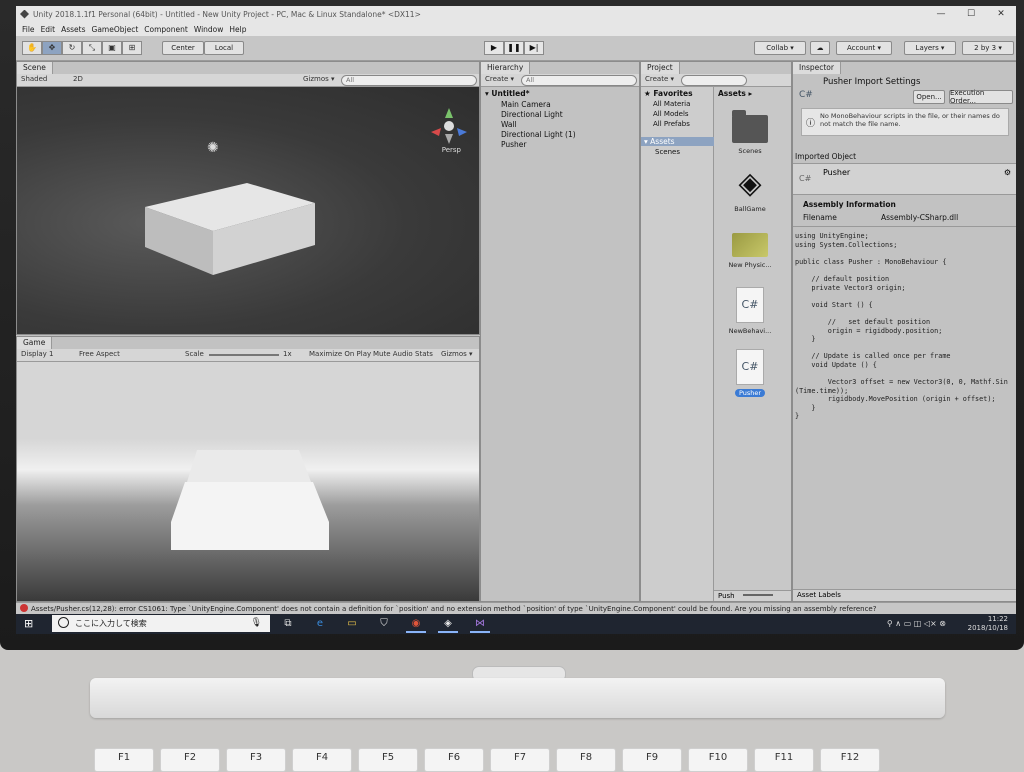 The width and height of the screenshot is (1024, 772). What do you see at coordinates (132, 48) in the screenshot?
I see `transform-tool-icon: ⊞` at bounding box center [132, 48].